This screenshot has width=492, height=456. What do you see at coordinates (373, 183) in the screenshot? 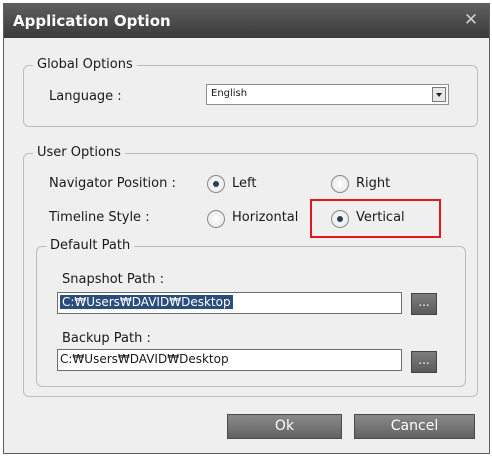
I see `radio-navigator-right-label: Right` at bounding box center [373, 183].